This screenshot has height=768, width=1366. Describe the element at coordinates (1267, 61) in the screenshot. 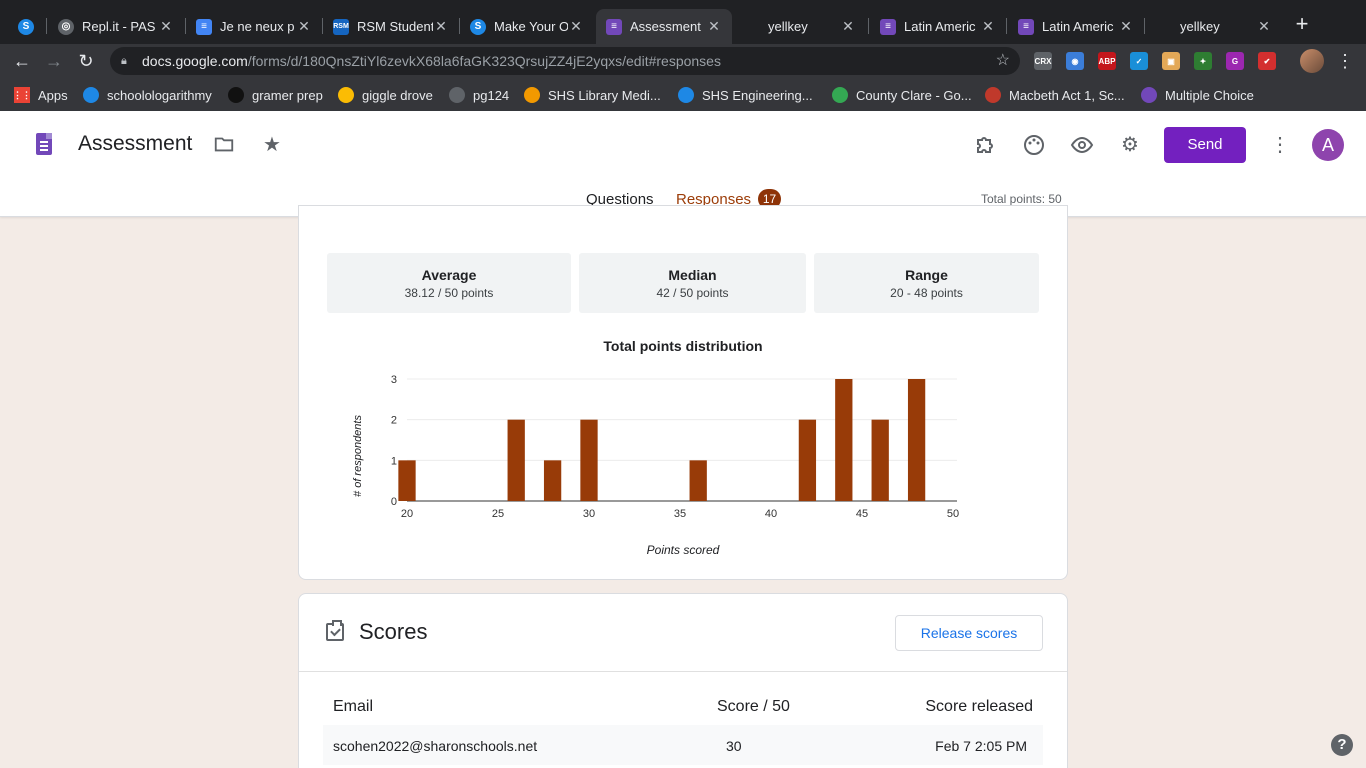

I see `checkmark-red-icon: ✔` at that location.